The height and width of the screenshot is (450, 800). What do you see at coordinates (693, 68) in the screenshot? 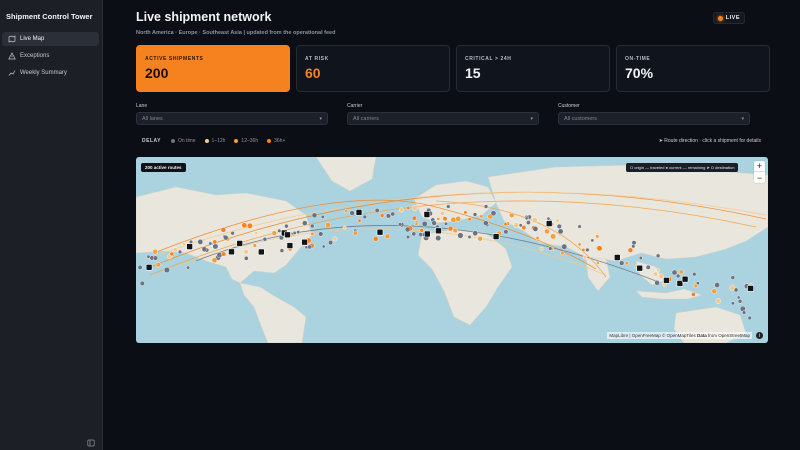
I see `kpi-card-on-time: ON-TIME 70%` at bounding box center [693, 68].